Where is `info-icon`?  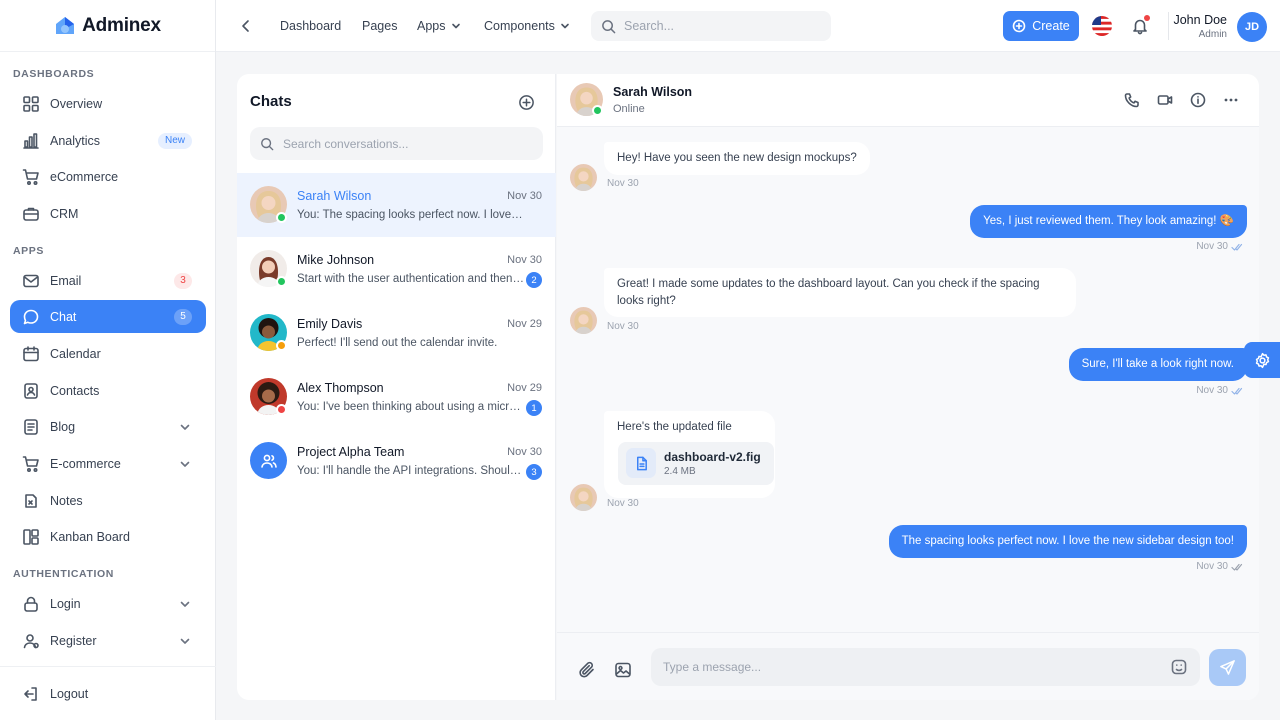 info-icon is located at coordinates (1198, 100).